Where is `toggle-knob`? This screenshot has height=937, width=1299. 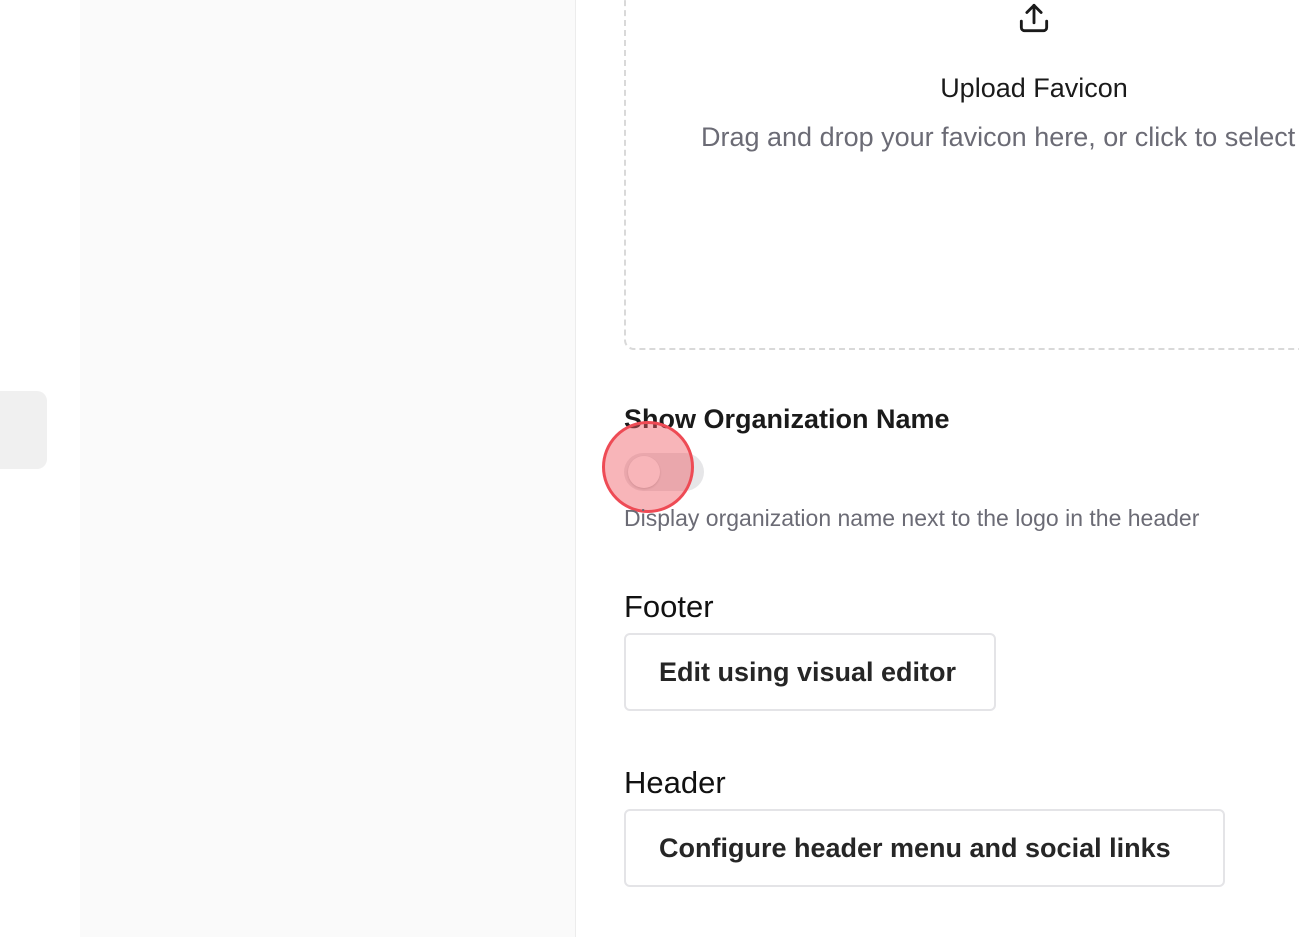
toggle-knob is located at coordinates (644, 472).